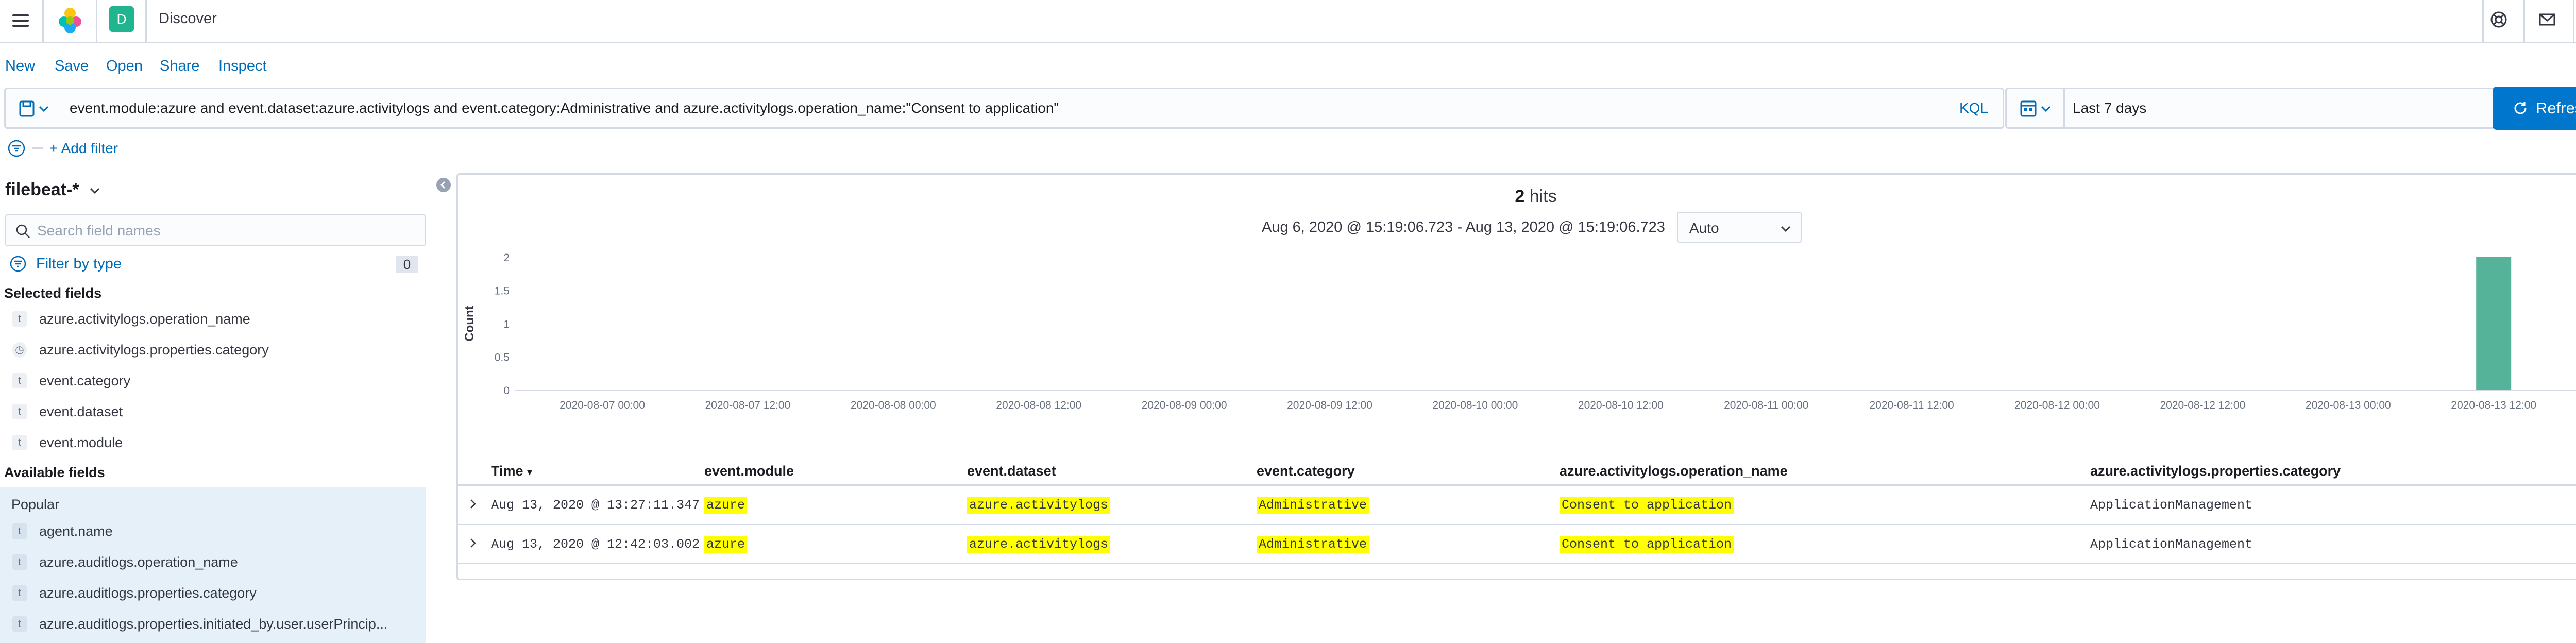 The width and height of the screenshot is (2576, 643). What do you see at coordinates (1543, 196) in the screenshot?
I see `hits-label: hits` at bounding box center [1543, 196].